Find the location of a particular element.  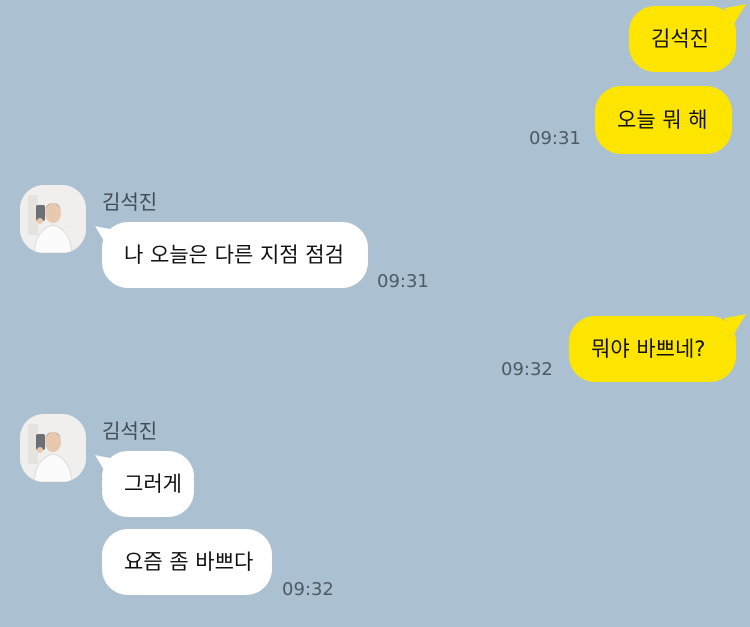

message-text: 김석진 is located at coordinates (680, 39).